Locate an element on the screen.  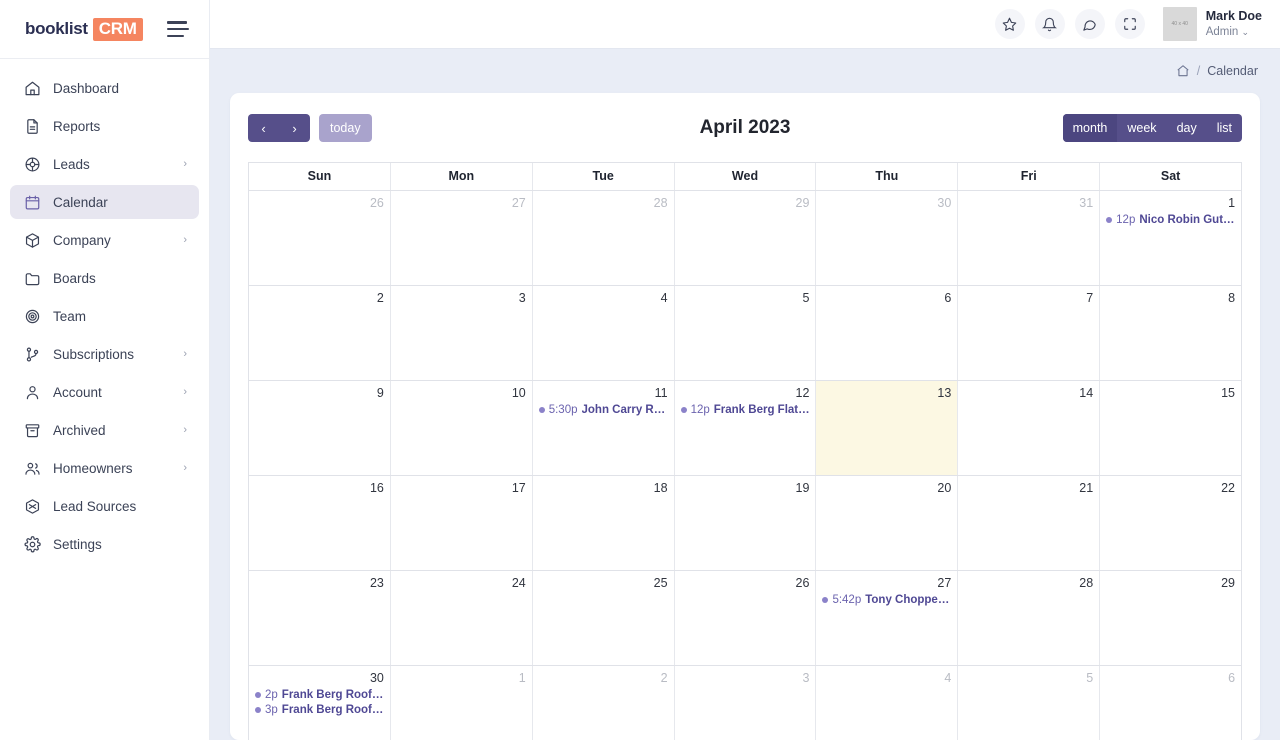
hamburger-icon is located at coordinates (178, 29).